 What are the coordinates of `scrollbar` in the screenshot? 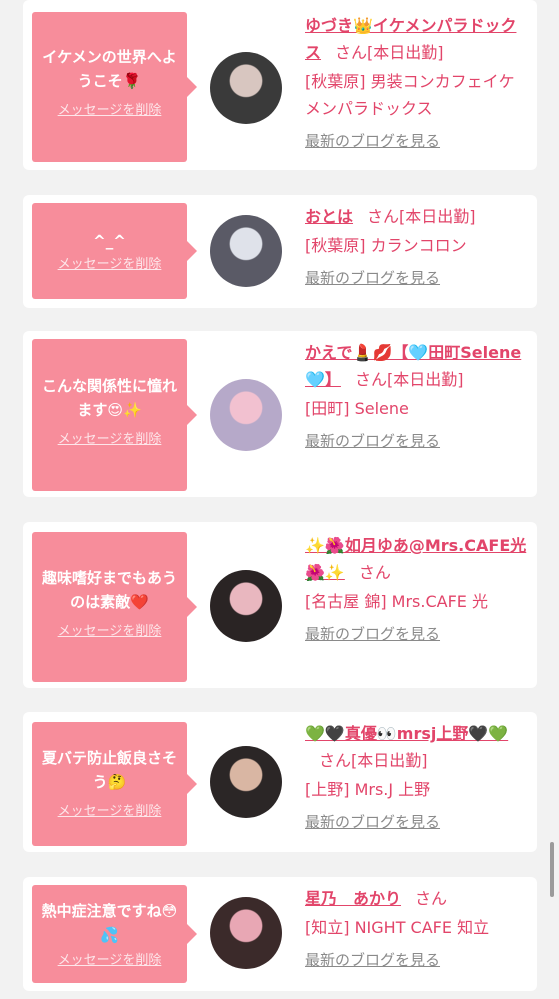 It's located at (552, 869).